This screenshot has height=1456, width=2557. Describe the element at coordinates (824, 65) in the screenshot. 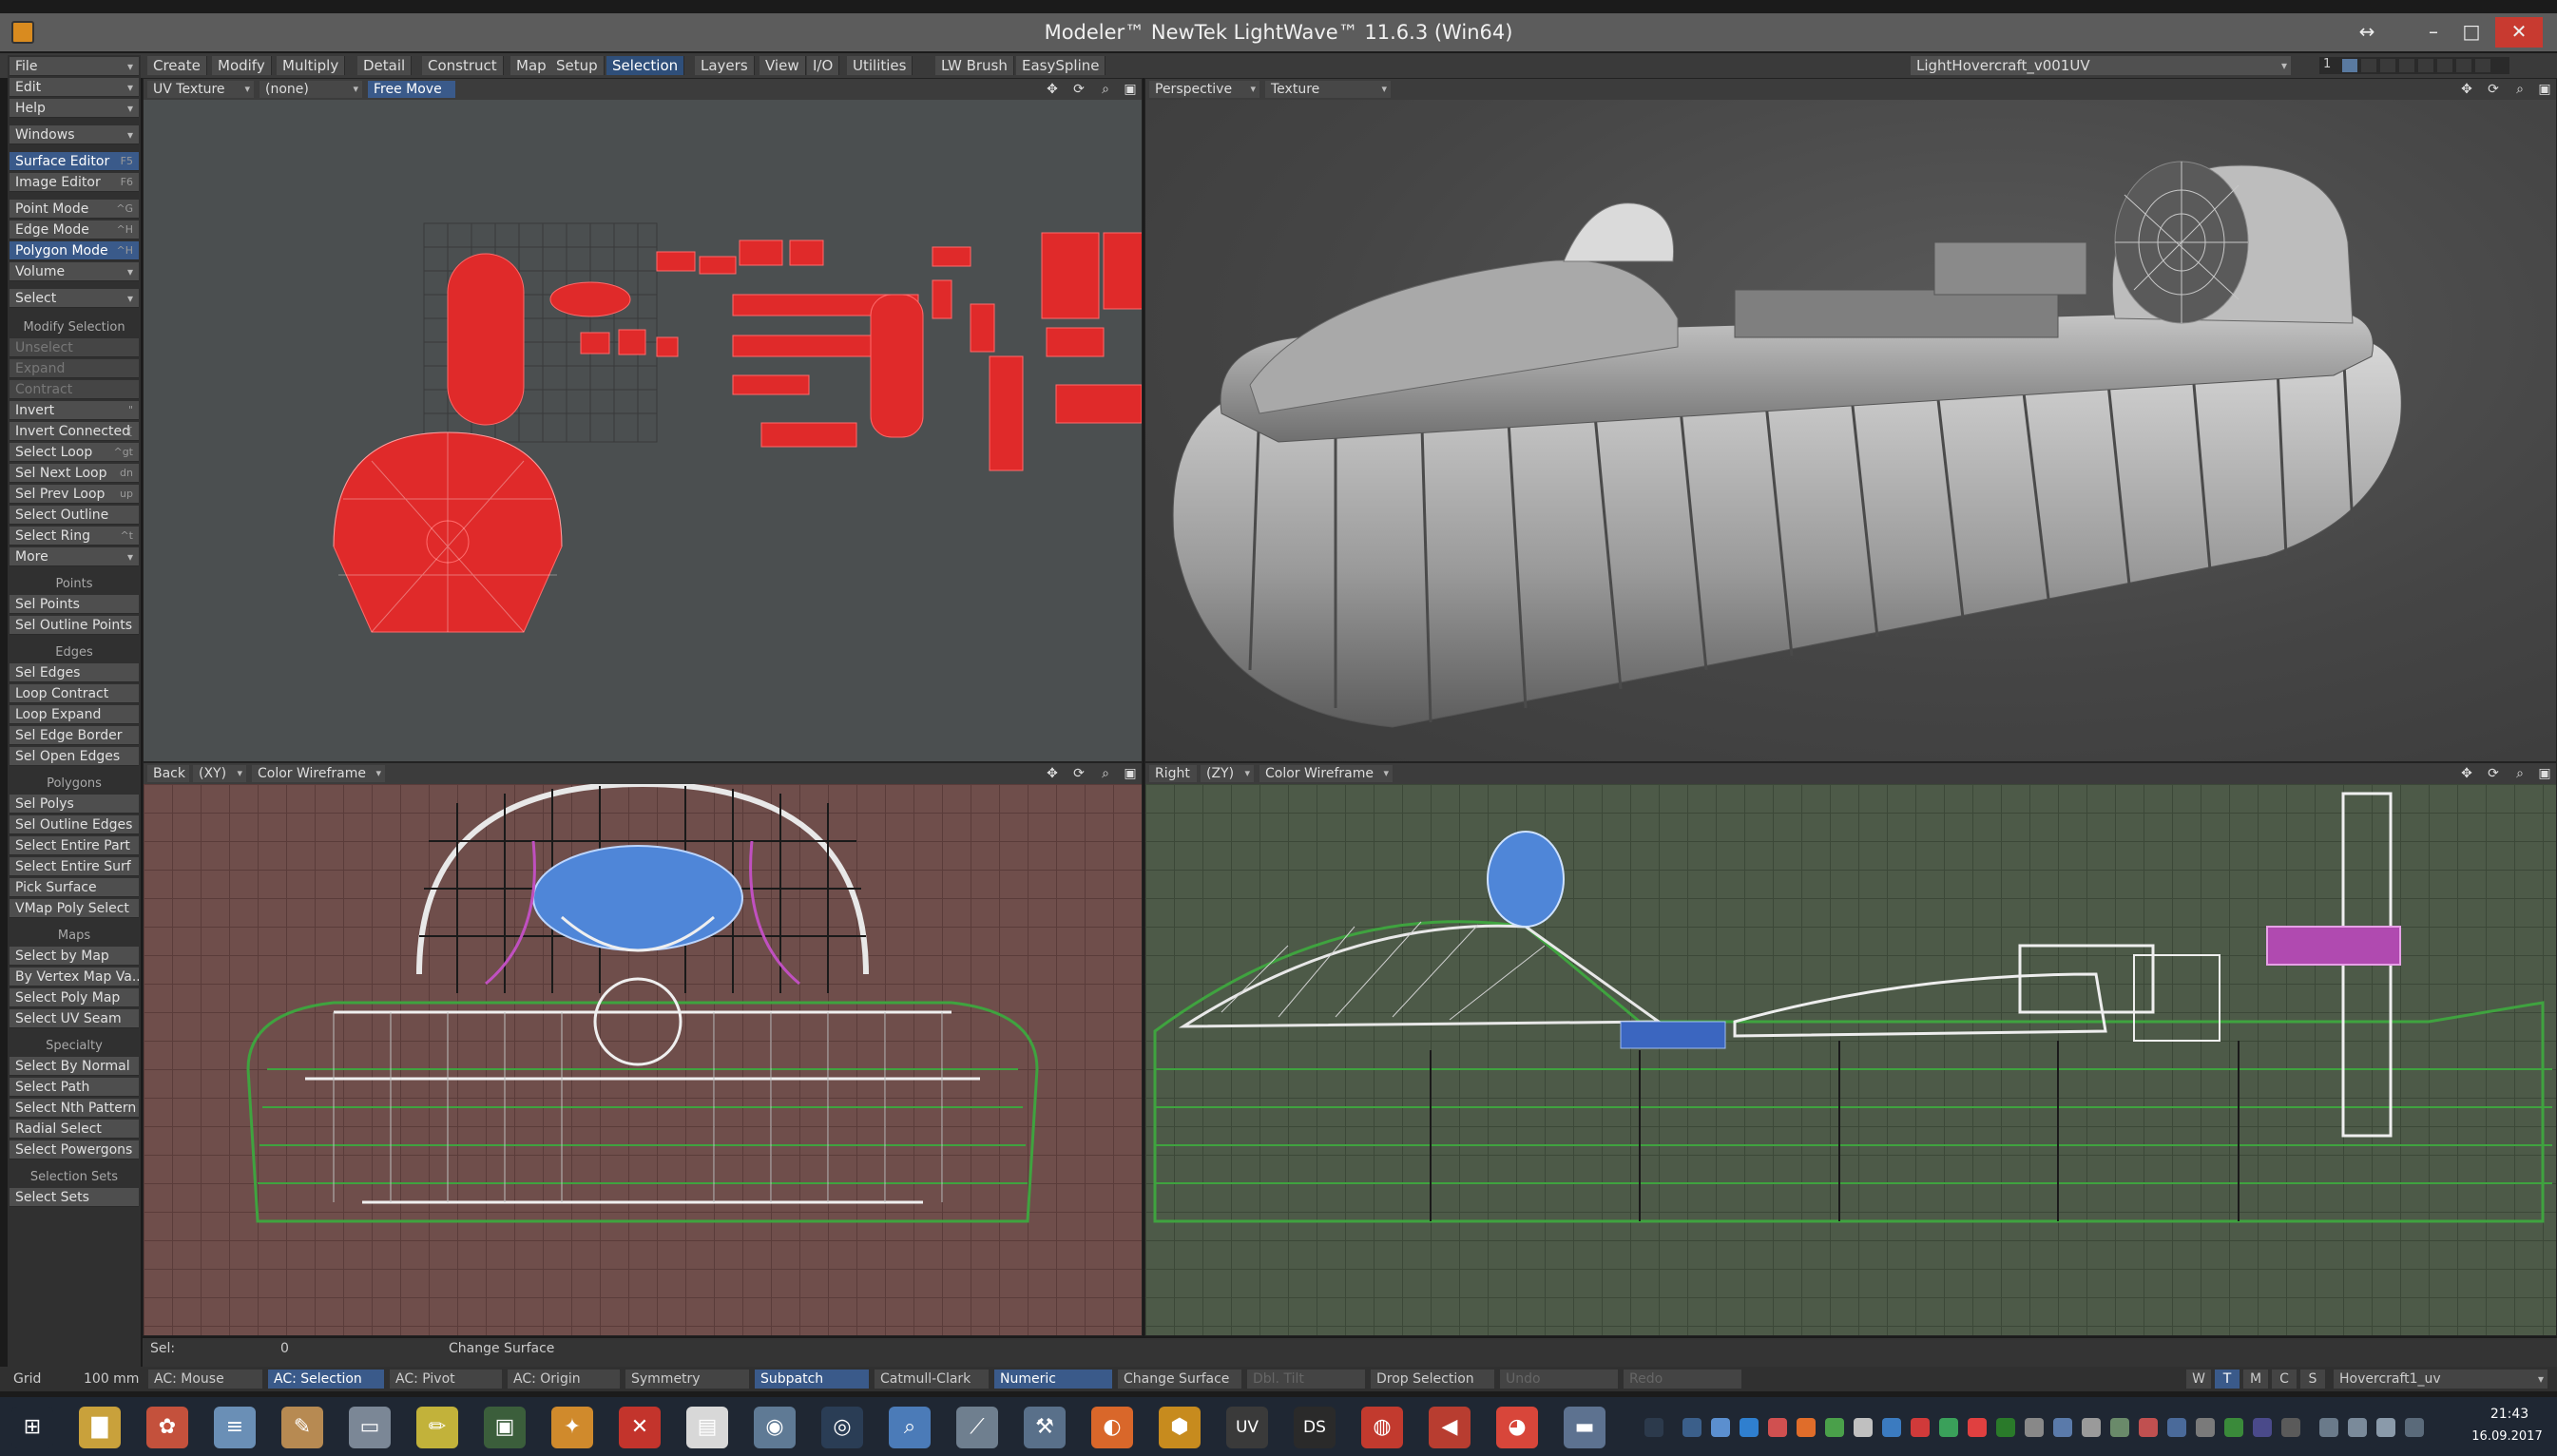

I see `menu-tab-i-o: I/O` at that location.